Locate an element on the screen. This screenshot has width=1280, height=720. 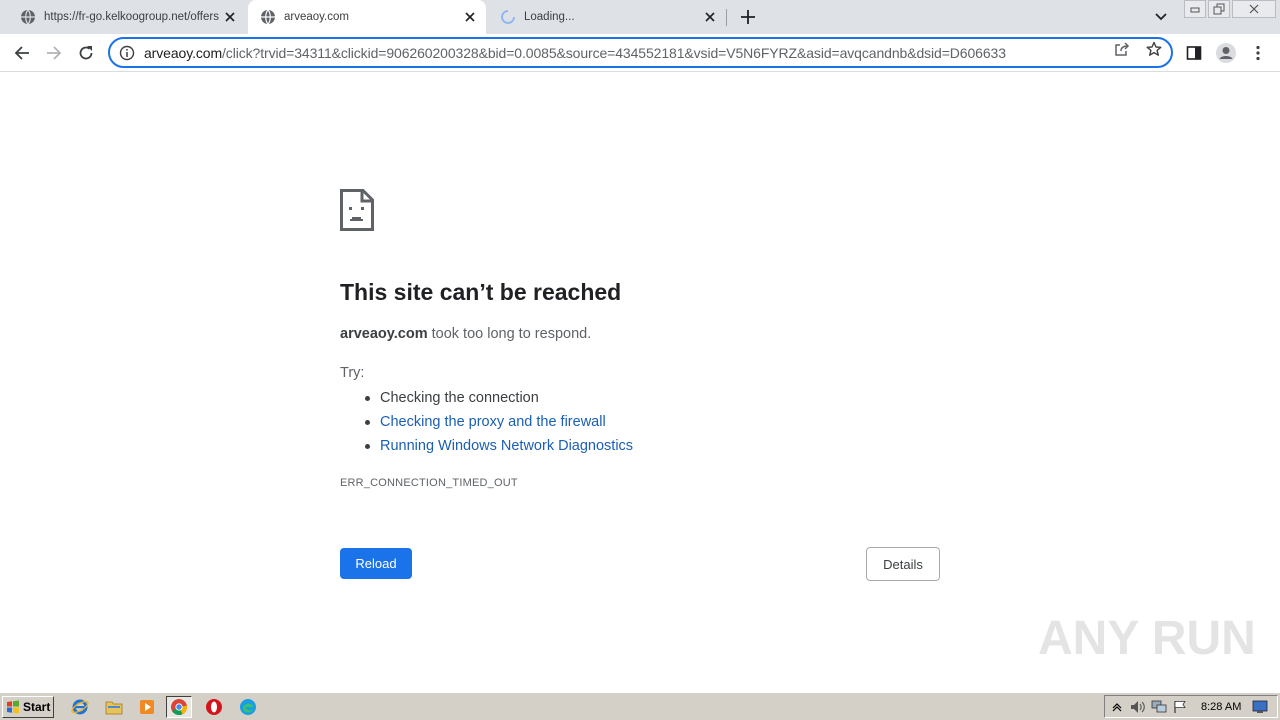
anyrun-watermark: ANY RUN is located at coordinates (1147, 638).